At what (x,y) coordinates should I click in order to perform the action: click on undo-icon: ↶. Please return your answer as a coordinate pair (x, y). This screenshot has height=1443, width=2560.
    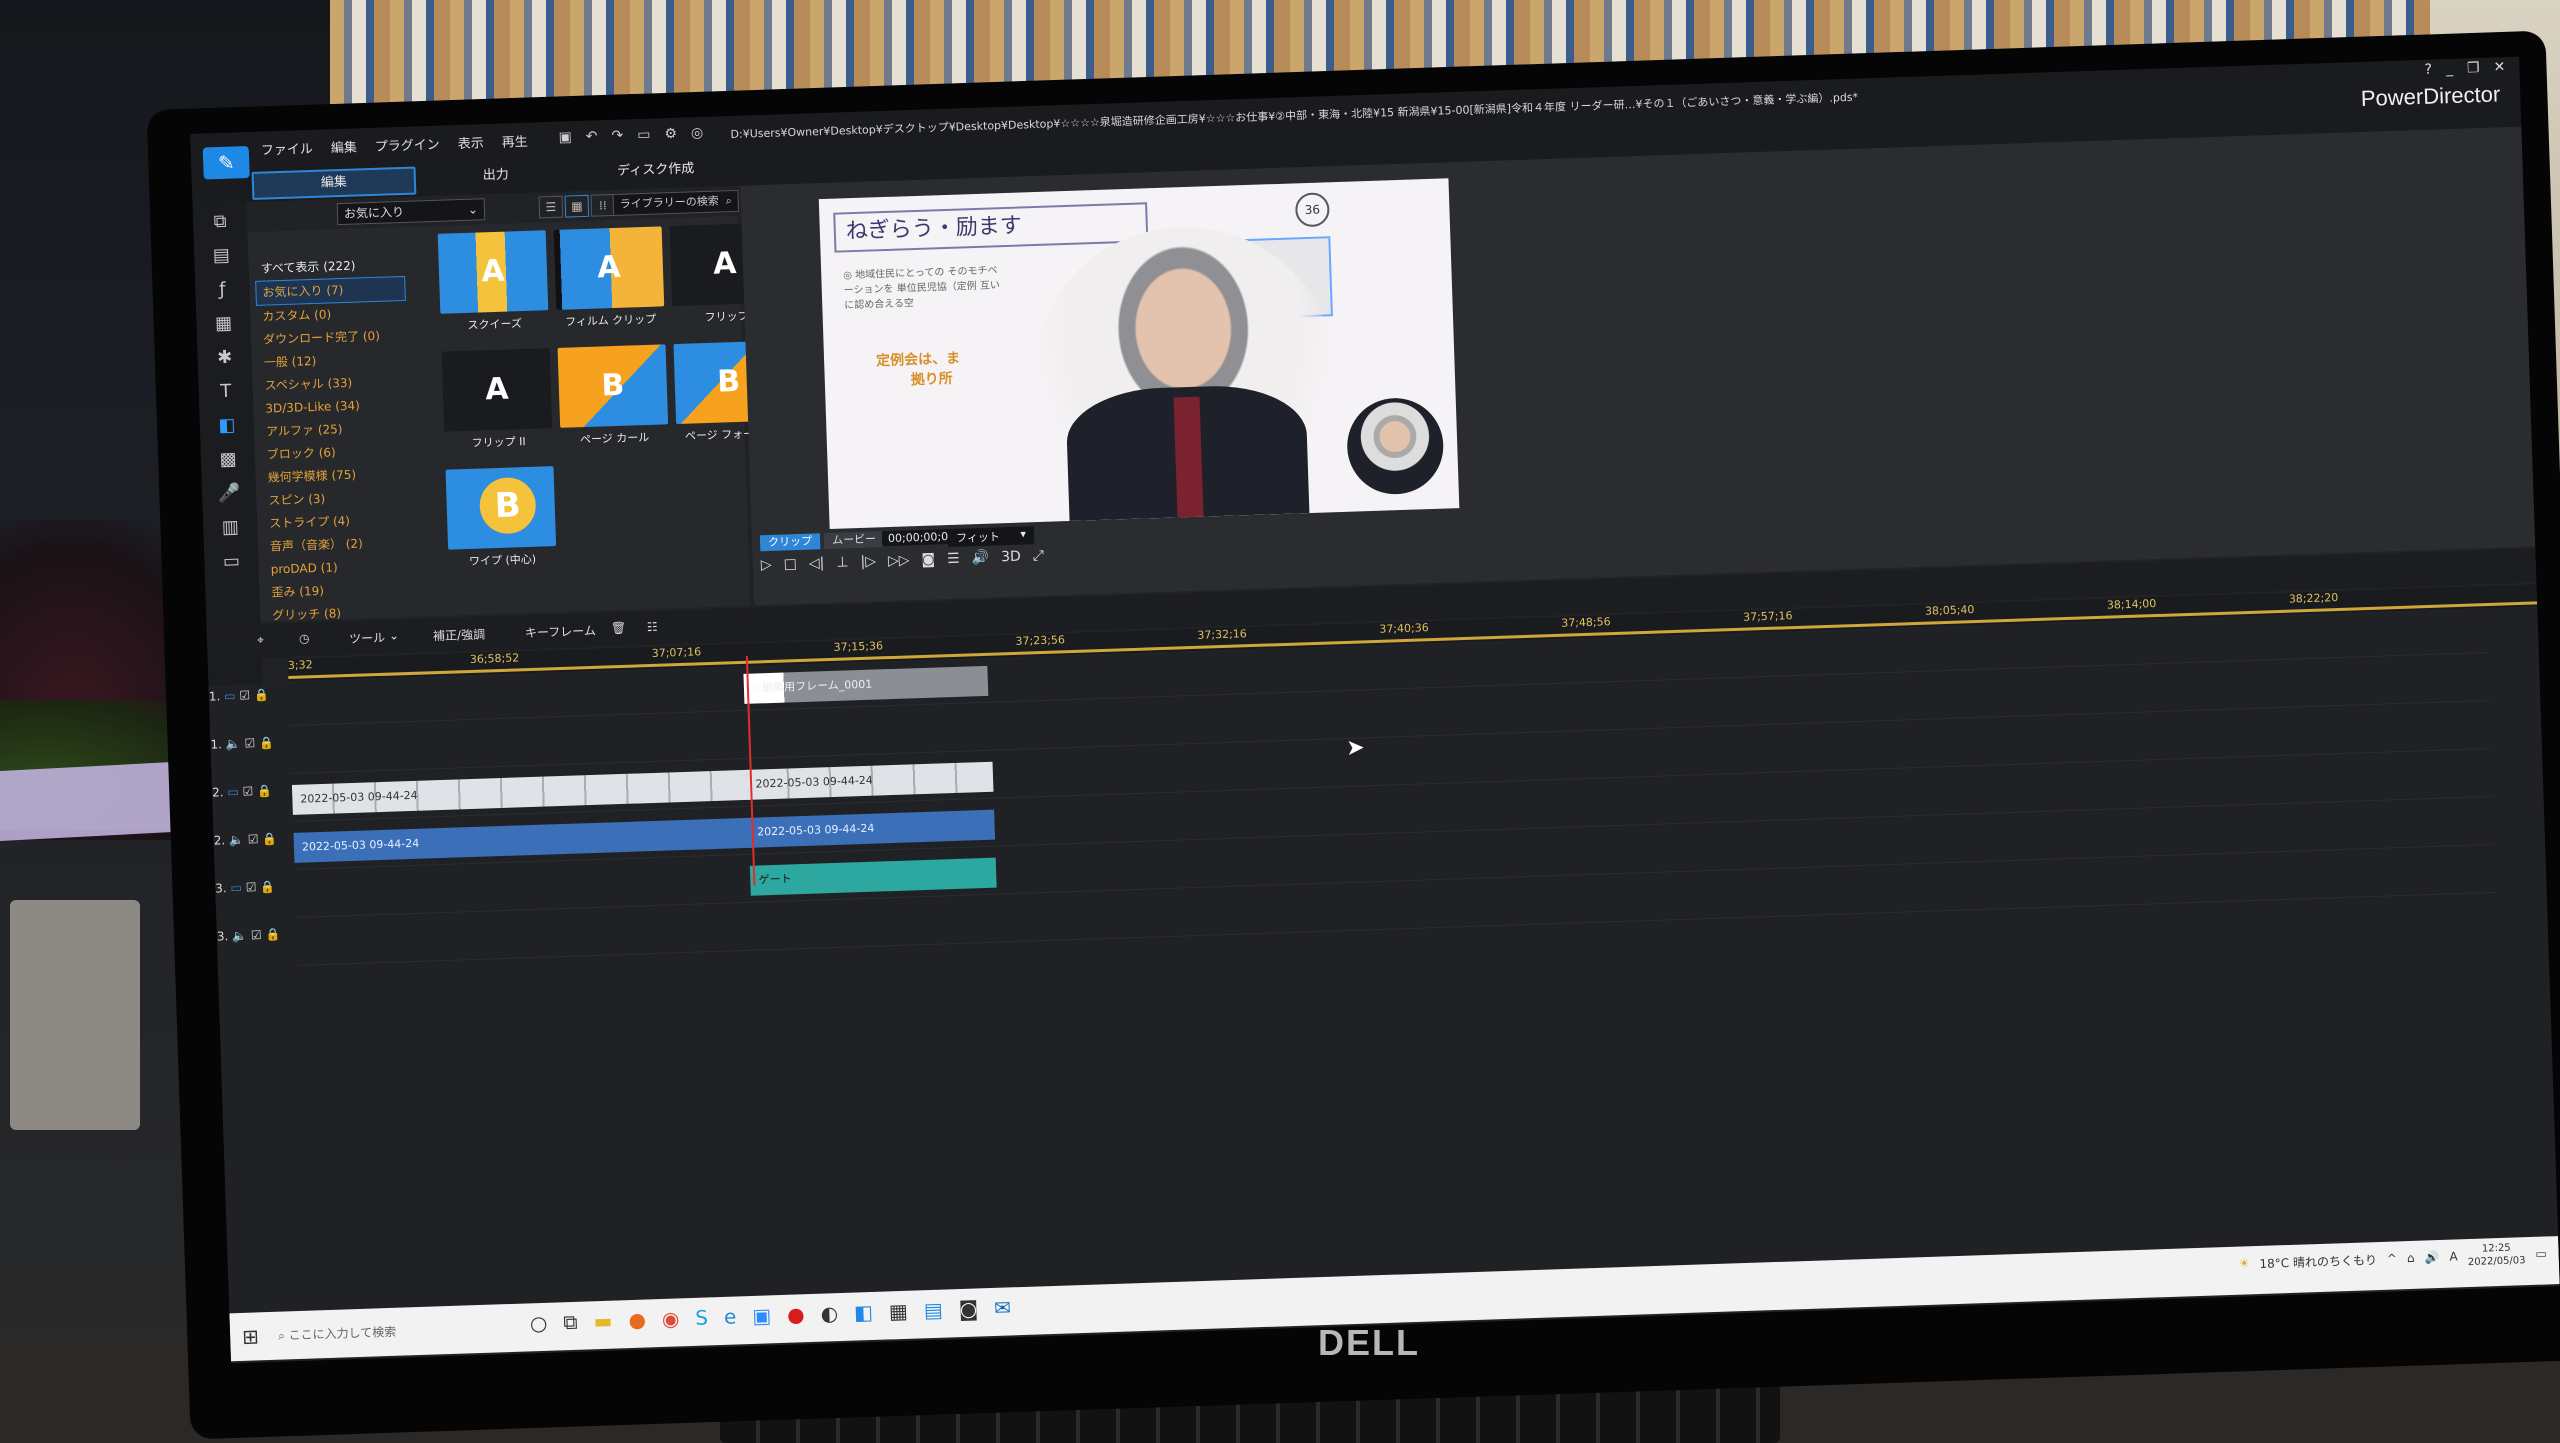
    Looking at the image, I should click on (592, 136).